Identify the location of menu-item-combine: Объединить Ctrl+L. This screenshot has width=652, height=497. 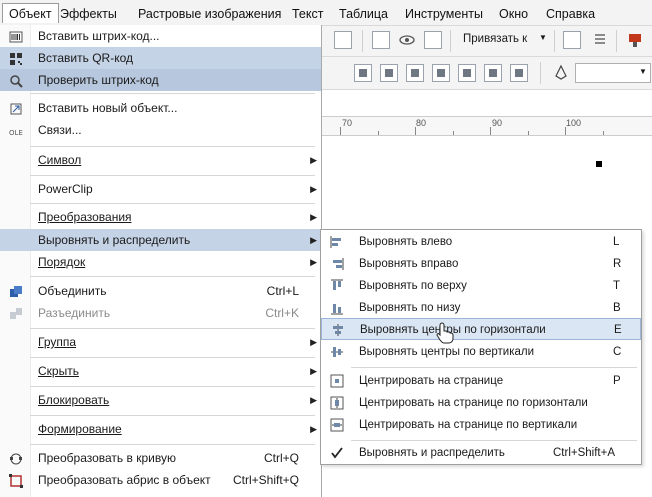
(160, 291).